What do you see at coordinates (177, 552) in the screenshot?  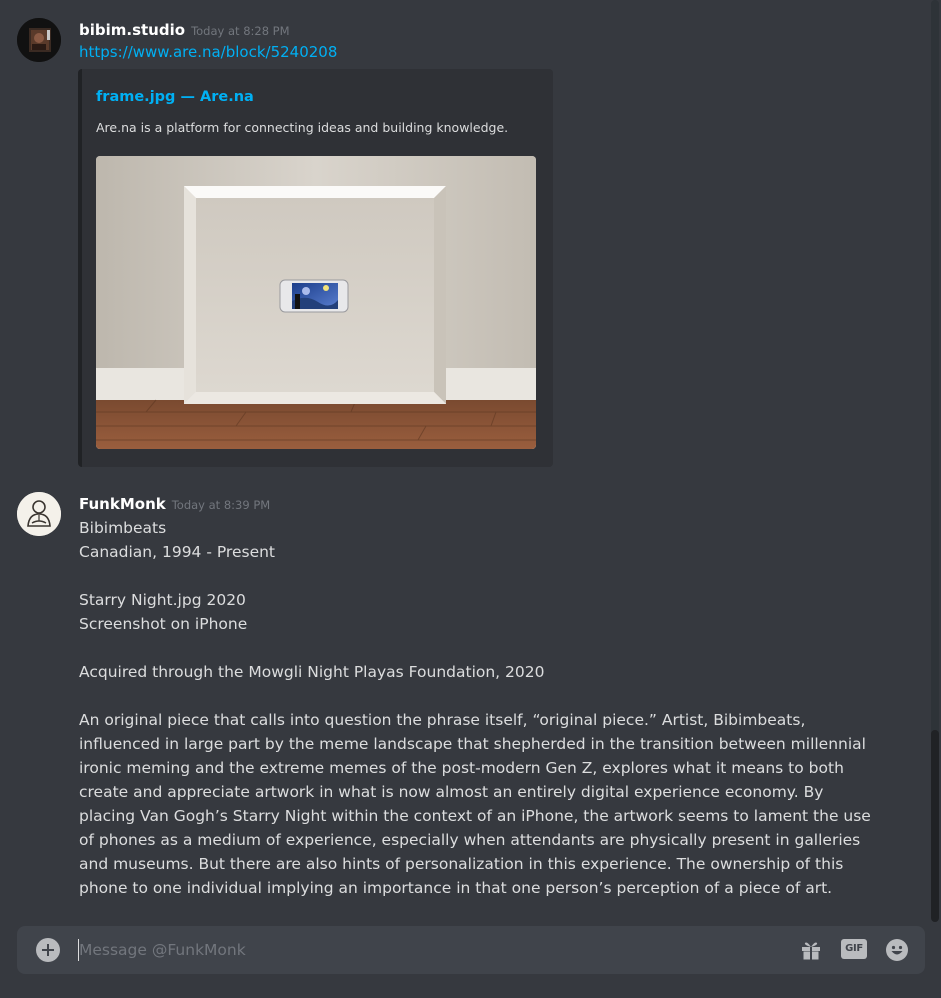 I see `message-line-nationality: Canadian, 1994 - Present` at bounding box center [177, 552].